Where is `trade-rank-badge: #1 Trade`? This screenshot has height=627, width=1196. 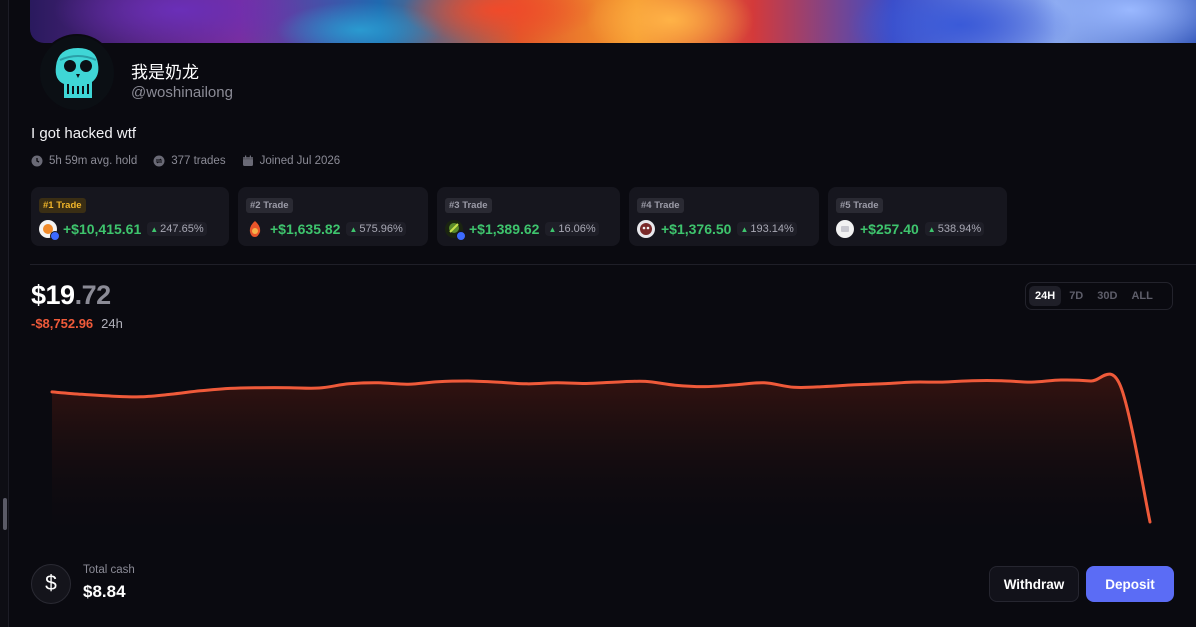
trade-rank-badge: #1 Trade is located at coordinates (62, 205).